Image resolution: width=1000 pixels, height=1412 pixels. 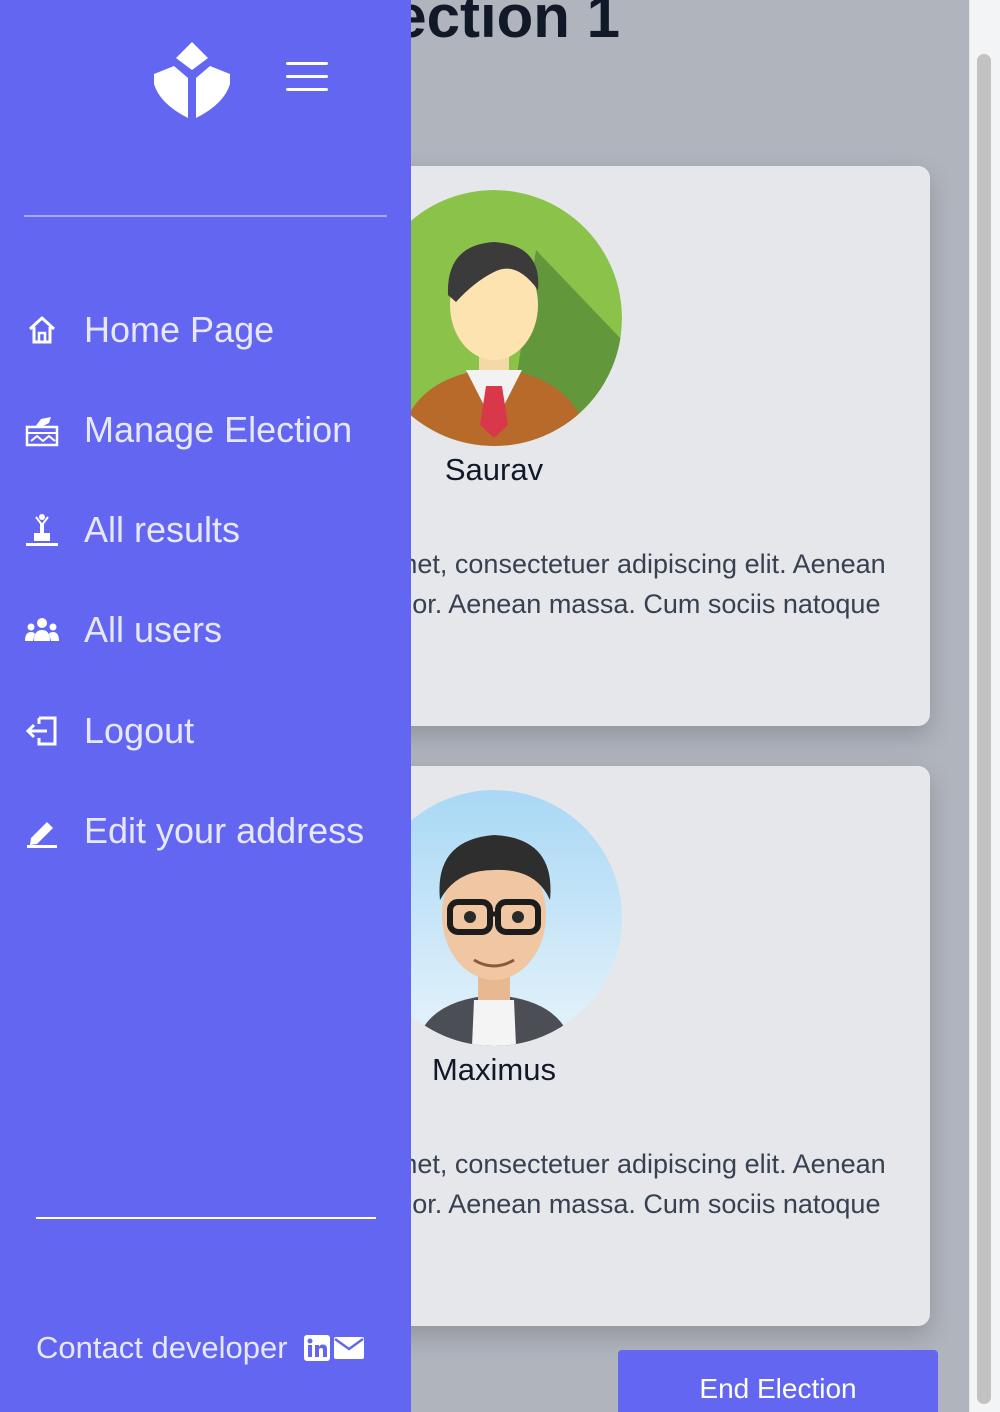 I want to click on linkedin-icon, so click(x=316, y=1348).